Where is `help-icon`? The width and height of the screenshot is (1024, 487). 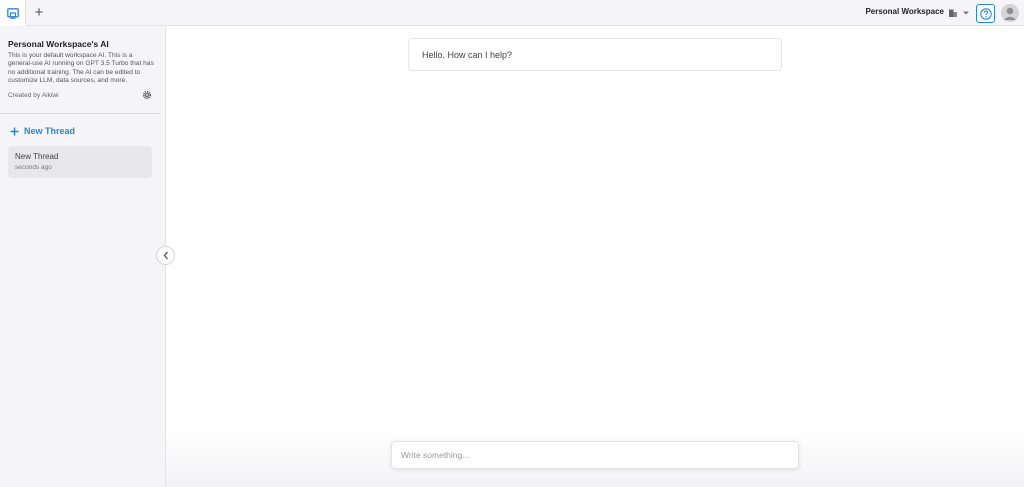 help-icon is located at coordinates (985, 13).